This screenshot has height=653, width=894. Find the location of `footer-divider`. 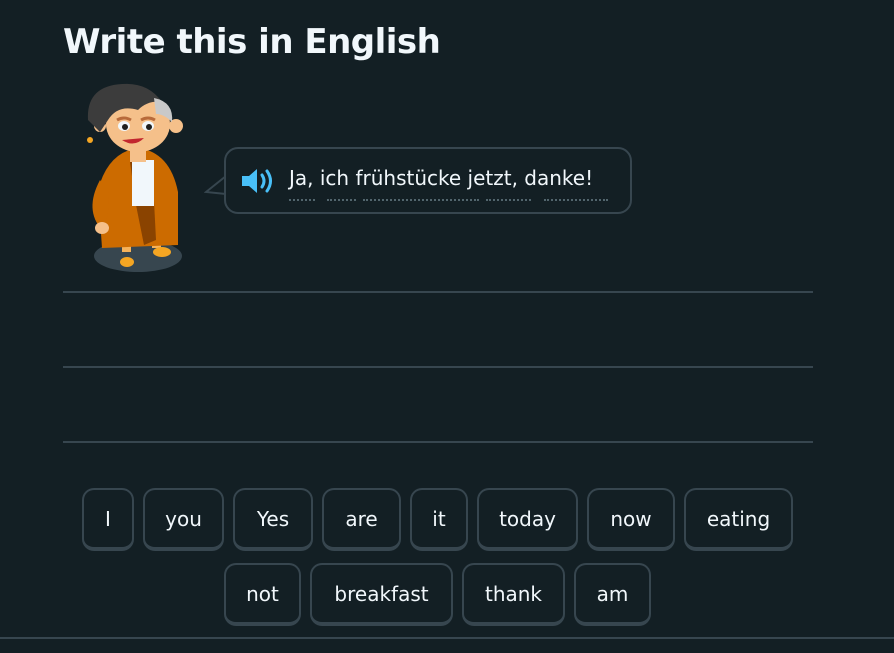

footer-divider is located at coordinates (447, 638).